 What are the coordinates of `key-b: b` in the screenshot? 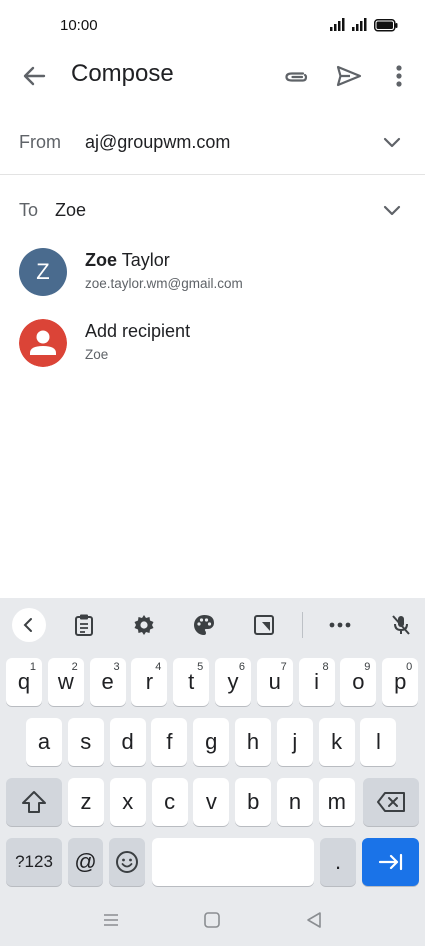 It's located at (253, 802).